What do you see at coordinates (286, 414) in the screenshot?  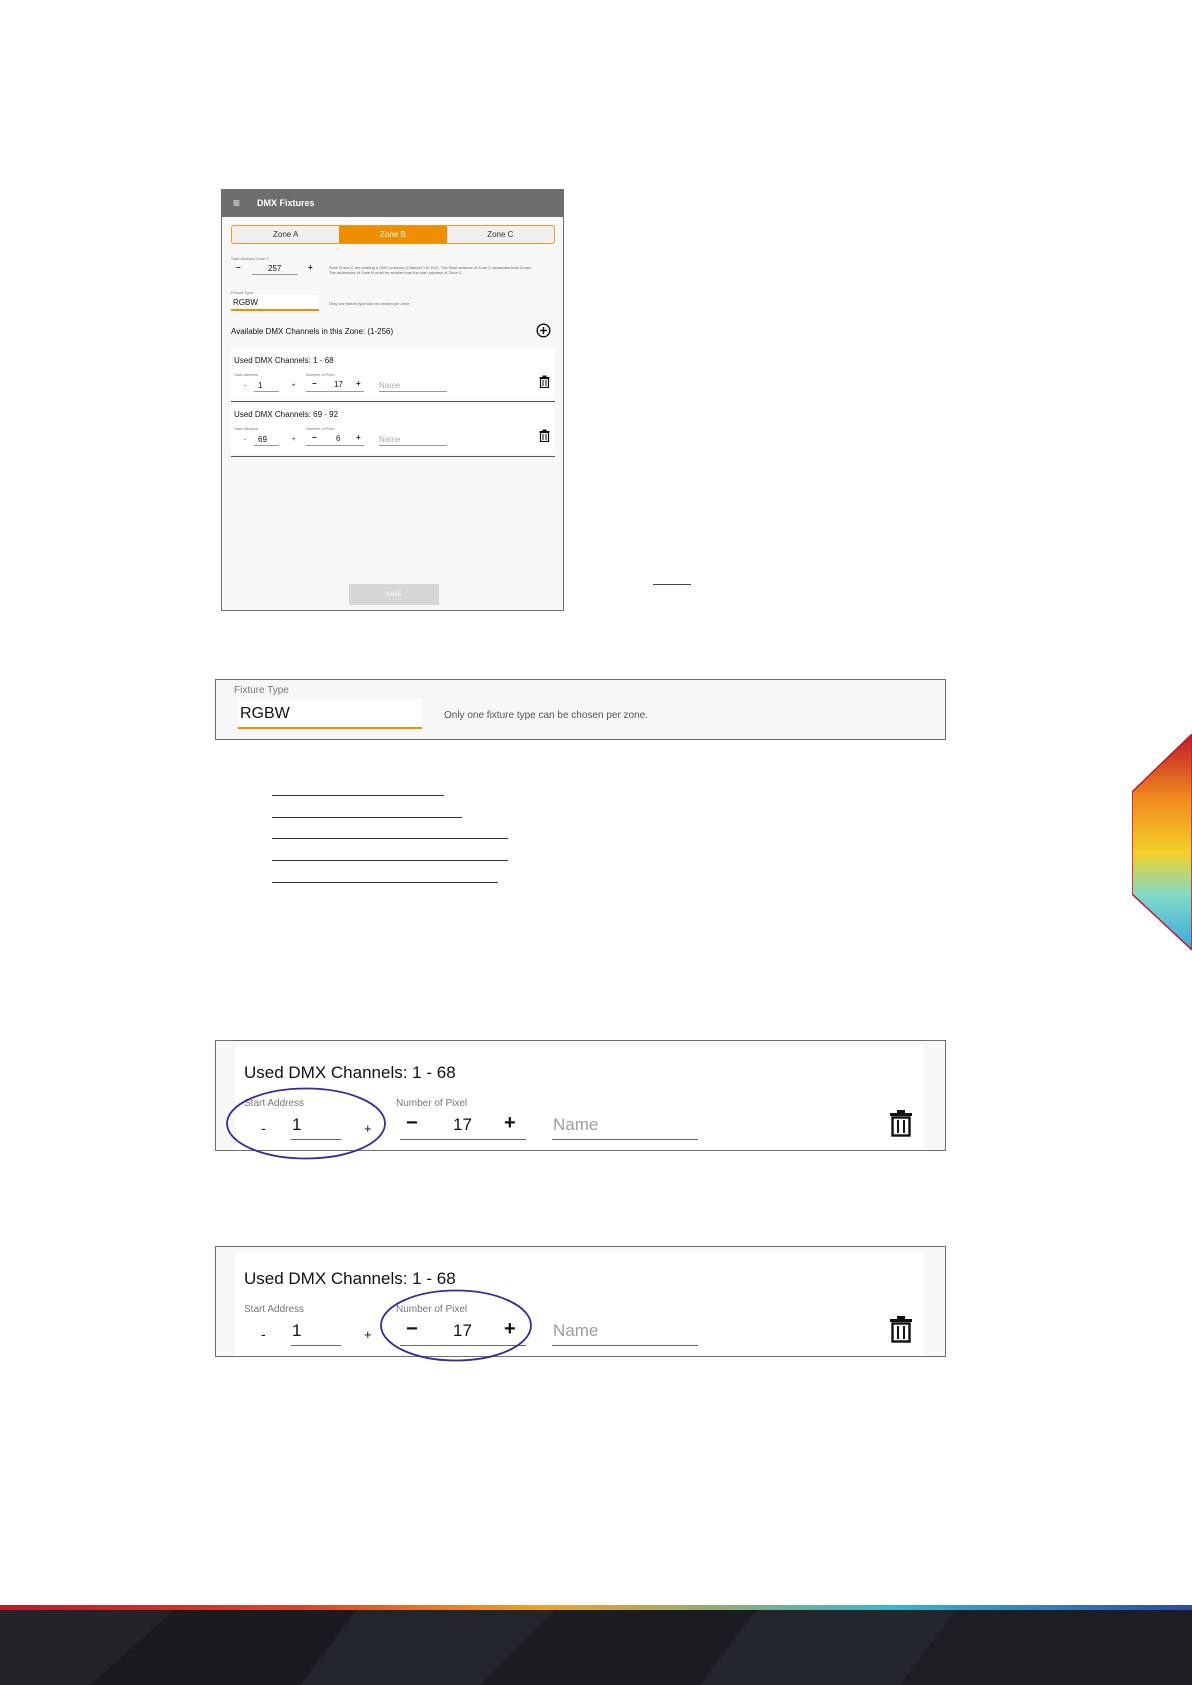 I see `entry-title: Used DMX Channels: 69 - 92` at bounding box center [286, 414].